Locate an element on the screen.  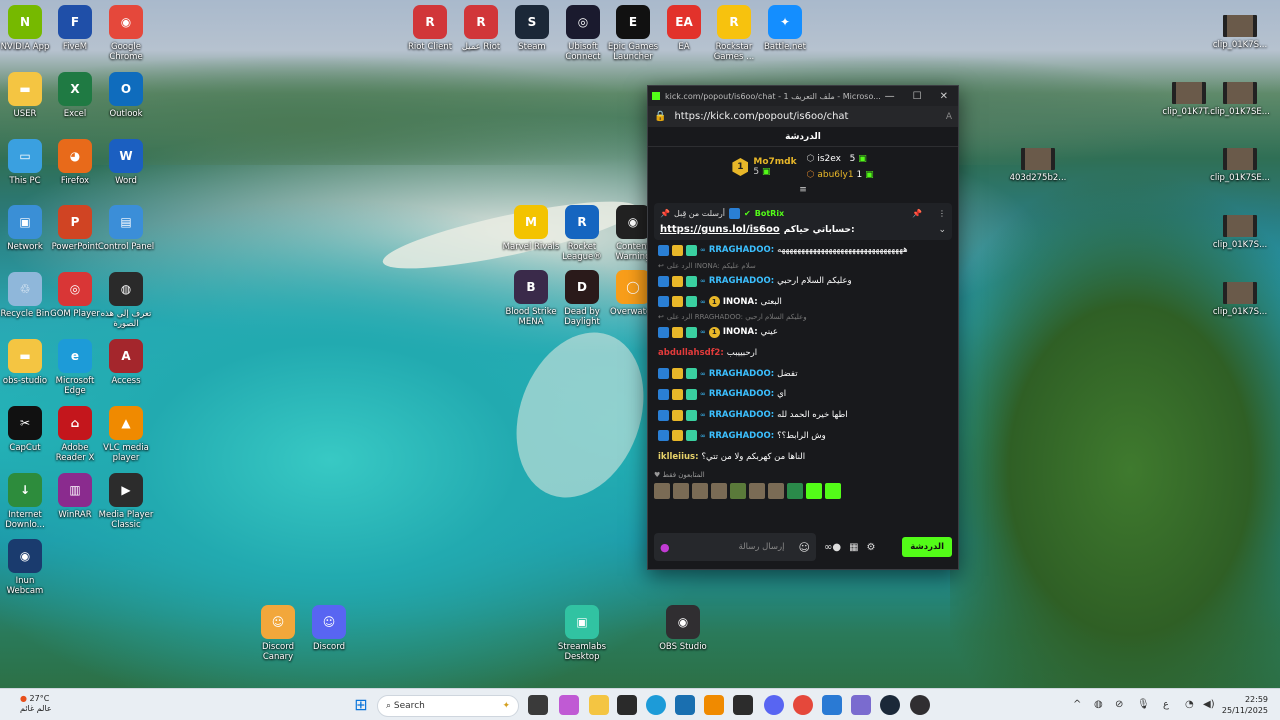
reply-indicator: ↩ الرد على RRAGHADOO: وعليكم السلام ارحبي is located at coordinates (803, 317).